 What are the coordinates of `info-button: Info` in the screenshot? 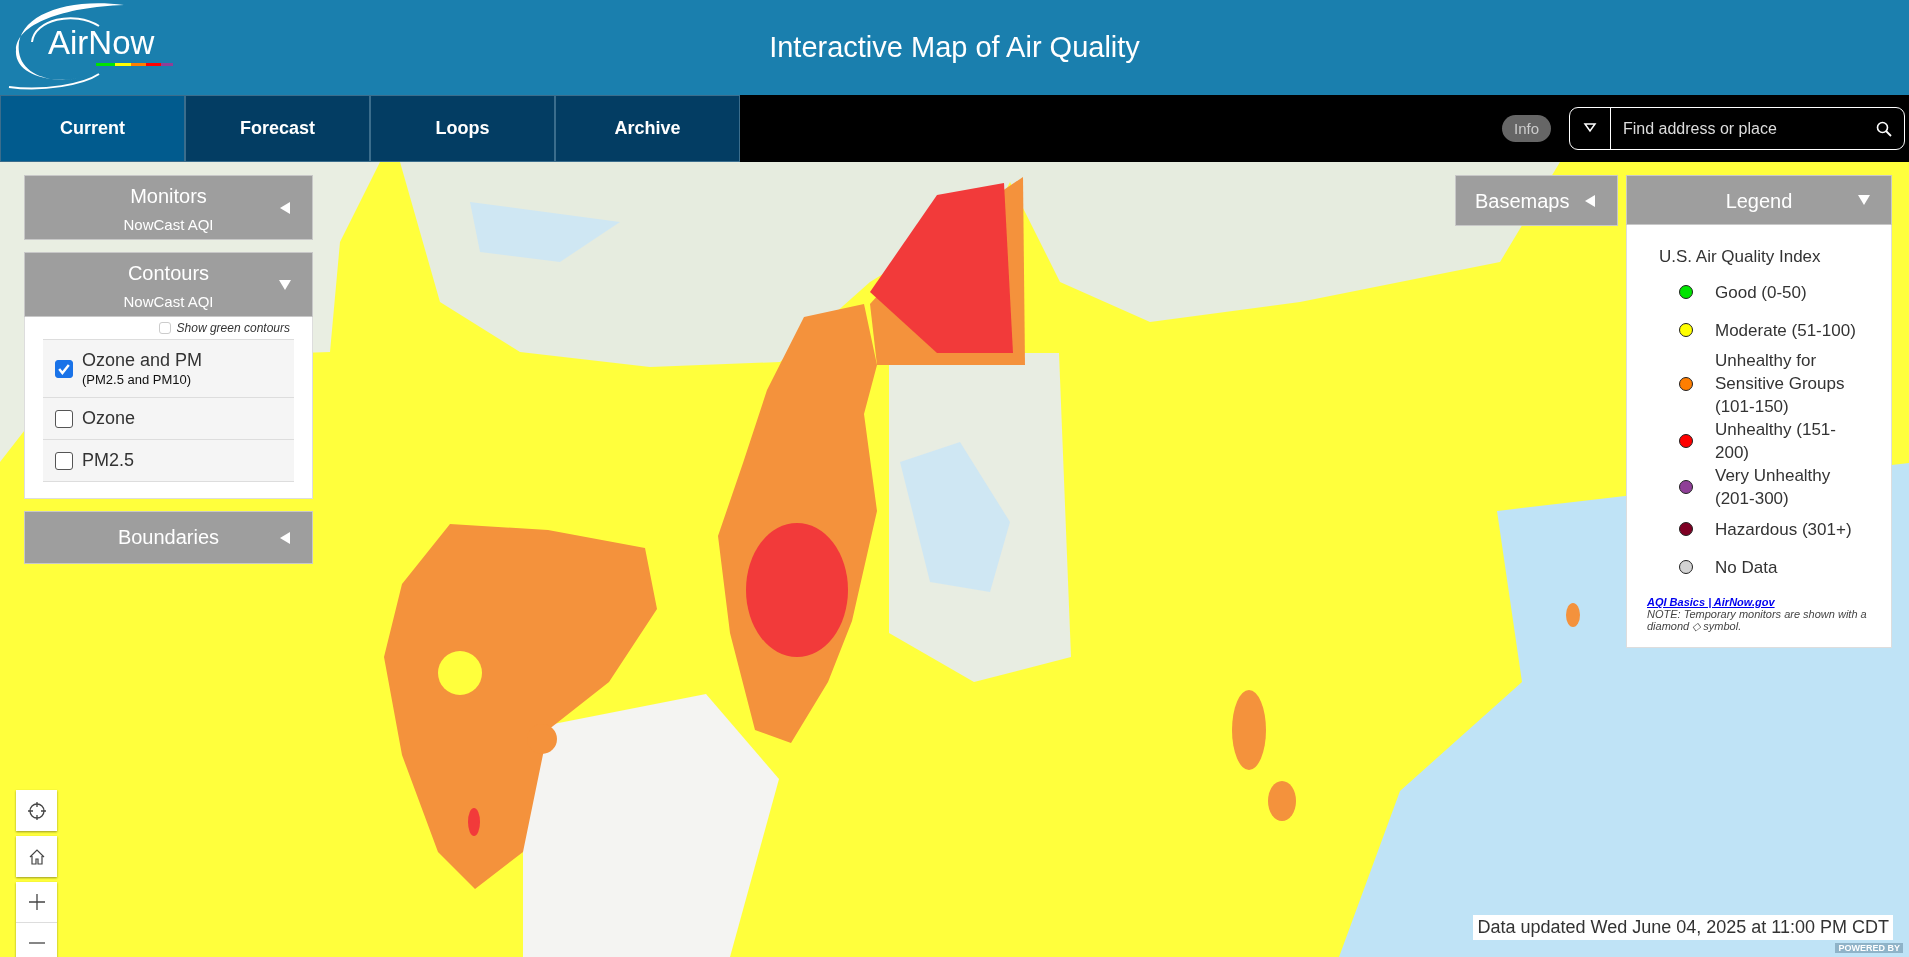 It's located at (1526, 128).